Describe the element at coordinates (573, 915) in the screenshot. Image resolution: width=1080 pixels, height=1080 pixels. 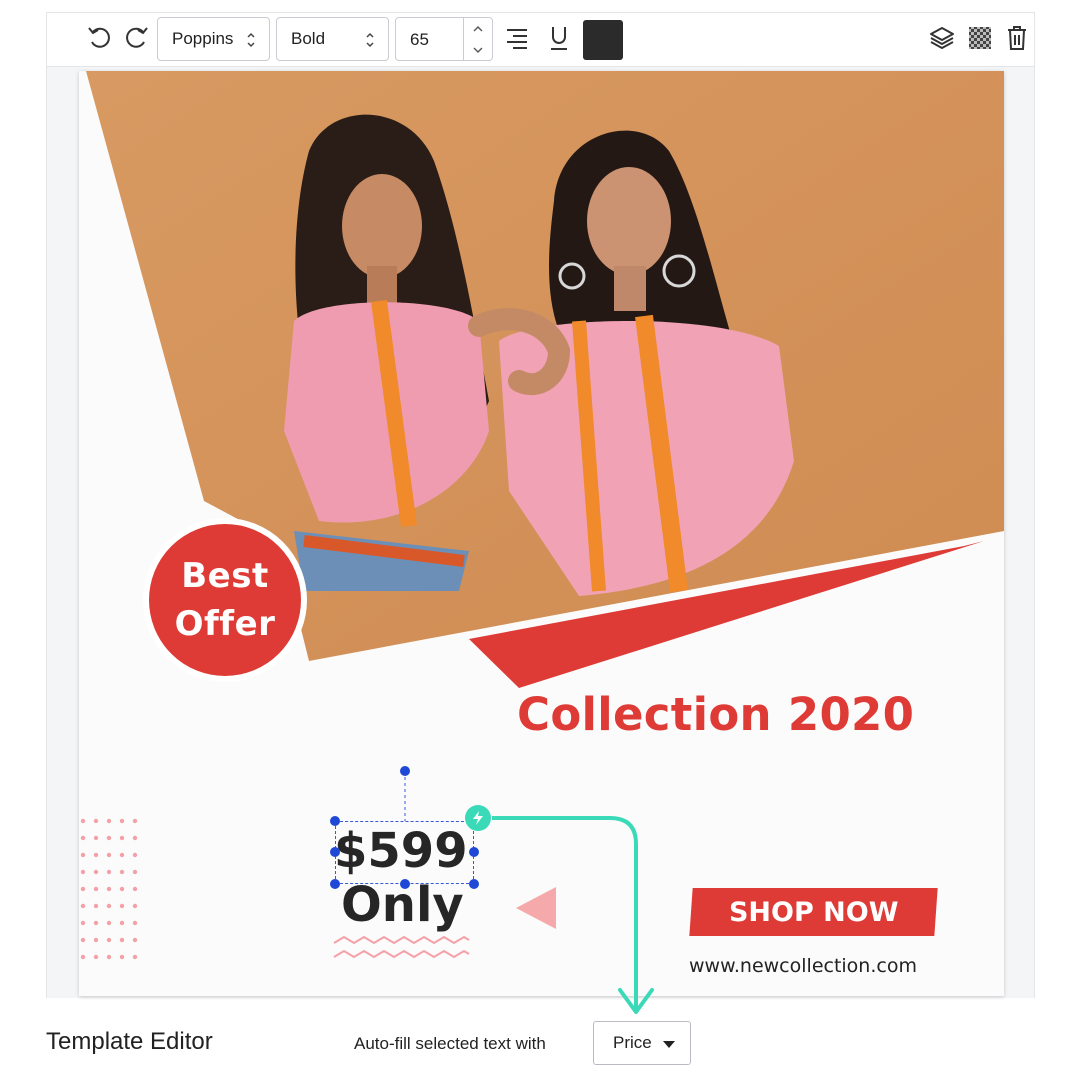
I see `autofill-connector-arrow` at that location.